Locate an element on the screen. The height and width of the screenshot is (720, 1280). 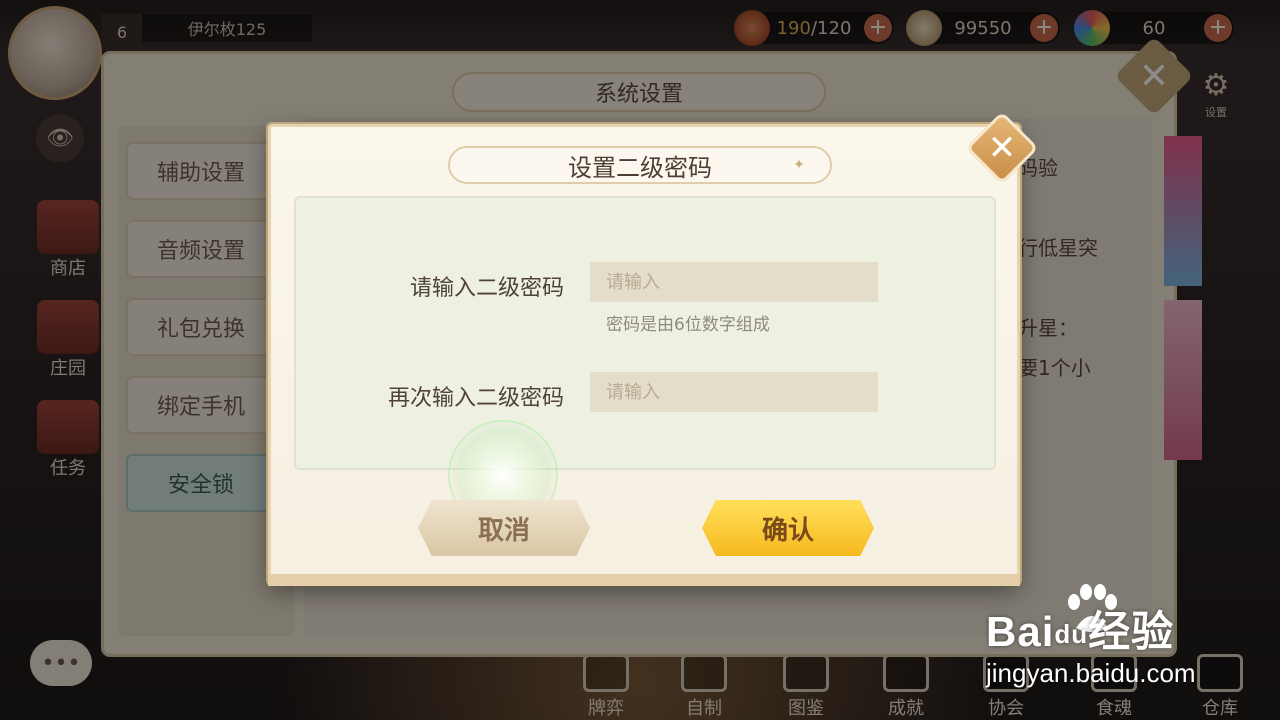
confirm-button: 确认 is located at coordinates (788, 528).